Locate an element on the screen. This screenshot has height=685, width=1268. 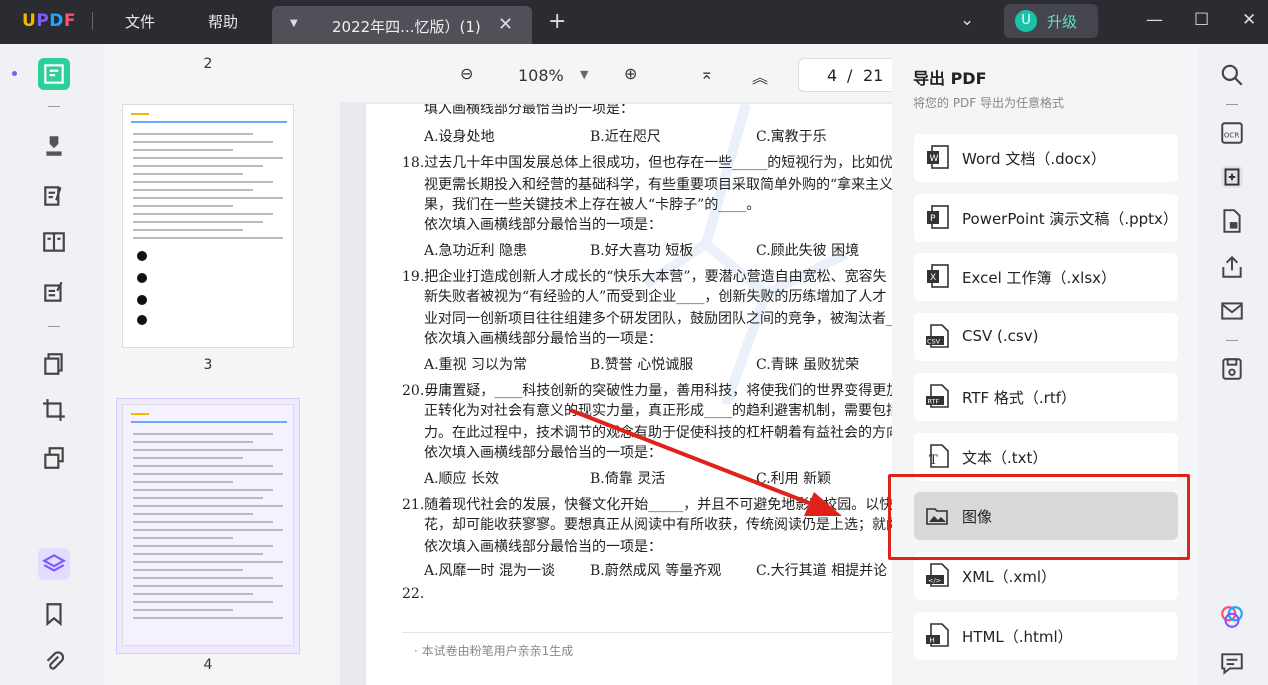
tab-dropdown-icon: ▼ is located at coordinates (294, 23).